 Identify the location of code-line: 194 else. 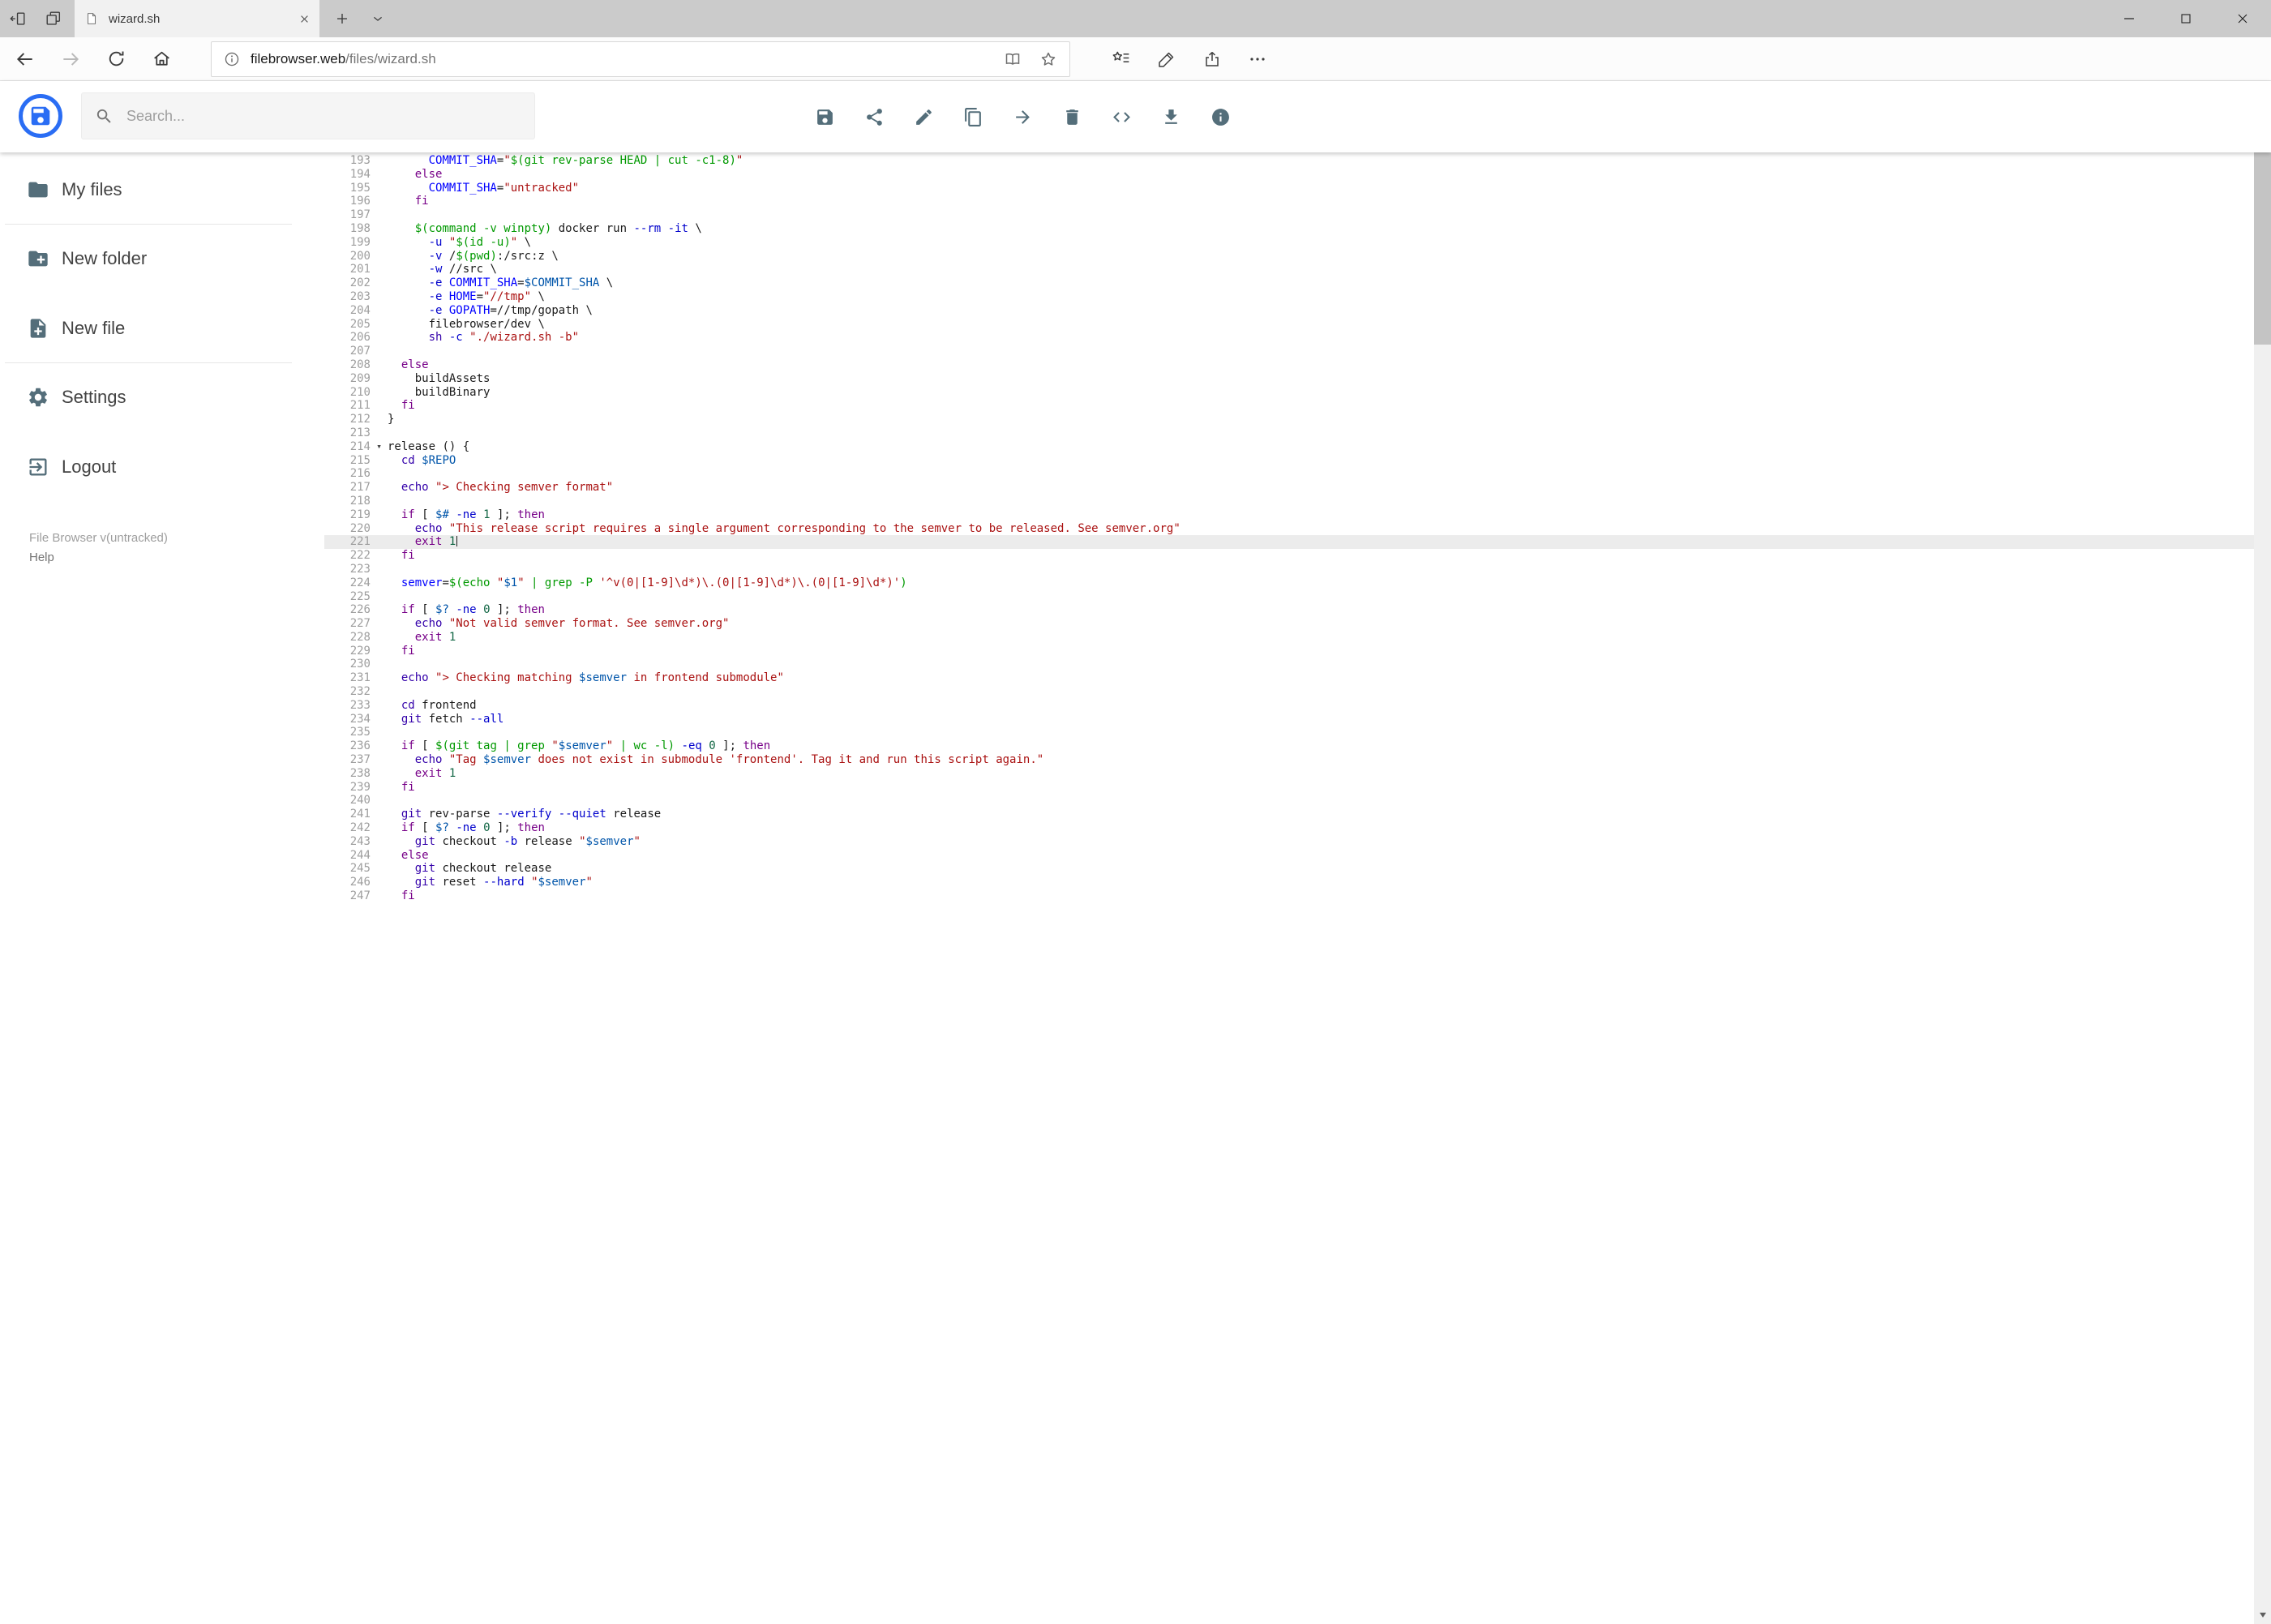
(1289, 175).